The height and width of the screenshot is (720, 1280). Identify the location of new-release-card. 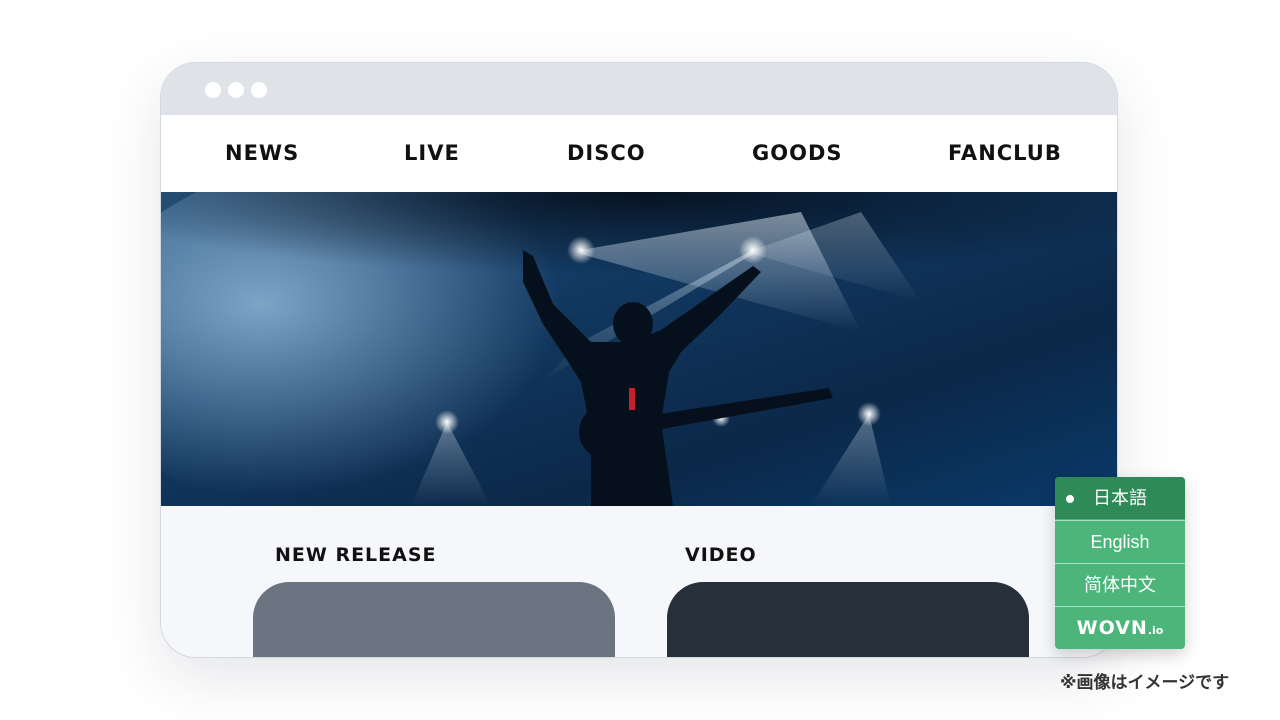
(434, 619).